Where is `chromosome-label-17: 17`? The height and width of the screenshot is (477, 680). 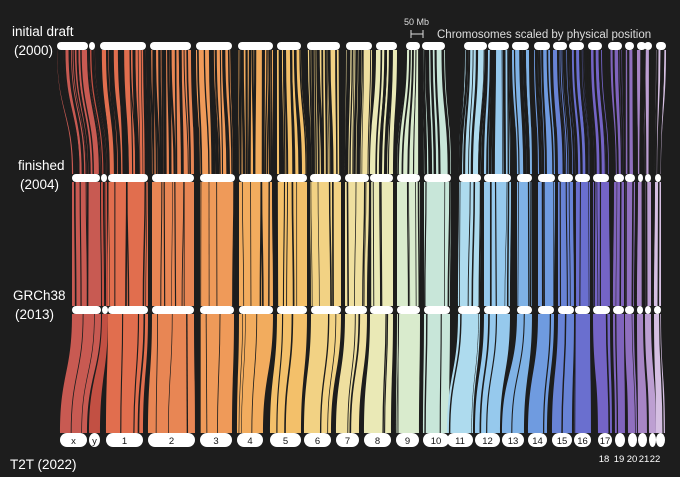
chromosome-label-17: 17 is located at coordinates (605, 441).